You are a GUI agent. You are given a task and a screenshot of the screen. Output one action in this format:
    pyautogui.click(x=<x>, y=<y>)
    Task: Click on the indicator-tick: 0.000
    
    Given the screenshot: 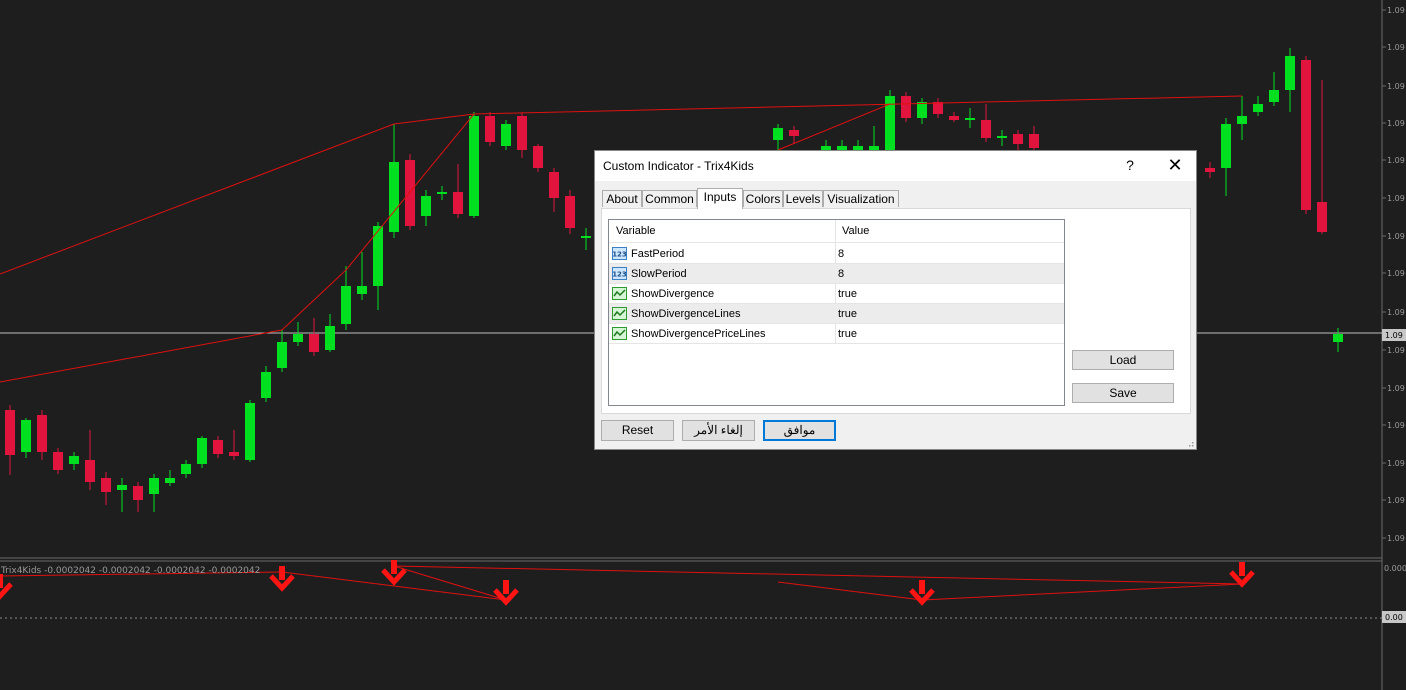 What is the action you would take?
    pyautogui.click(x=1395, y=568)
    